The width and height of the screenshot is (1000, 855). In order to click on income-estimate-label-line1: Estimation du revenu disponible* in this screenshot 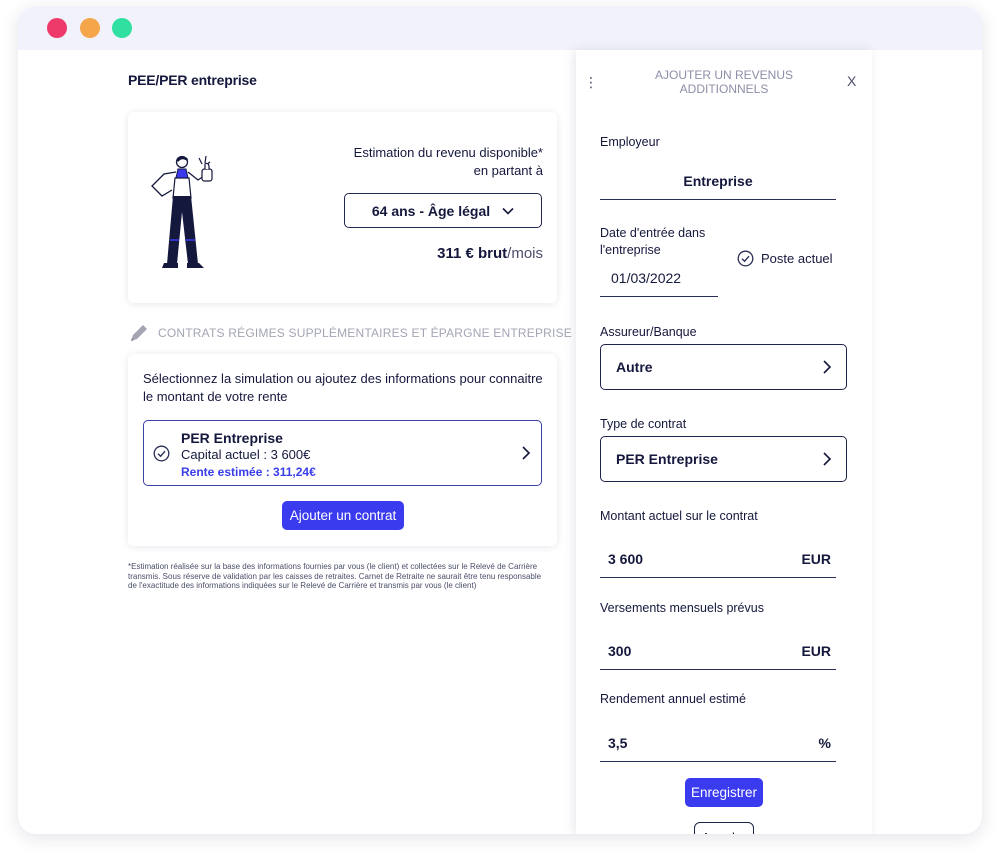, I will do `click(448, 152)`.